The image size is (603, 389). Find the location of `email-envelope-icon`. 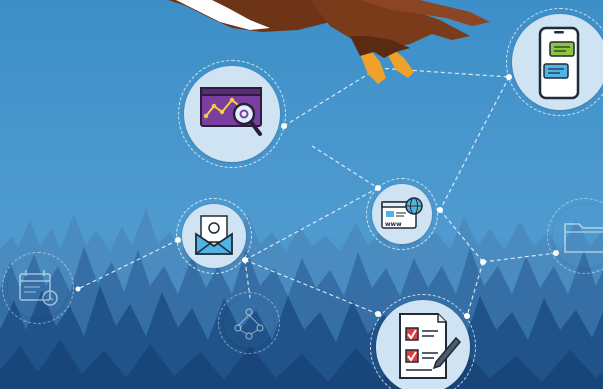

email-envelope-icon is located at coordinates (214, 235).